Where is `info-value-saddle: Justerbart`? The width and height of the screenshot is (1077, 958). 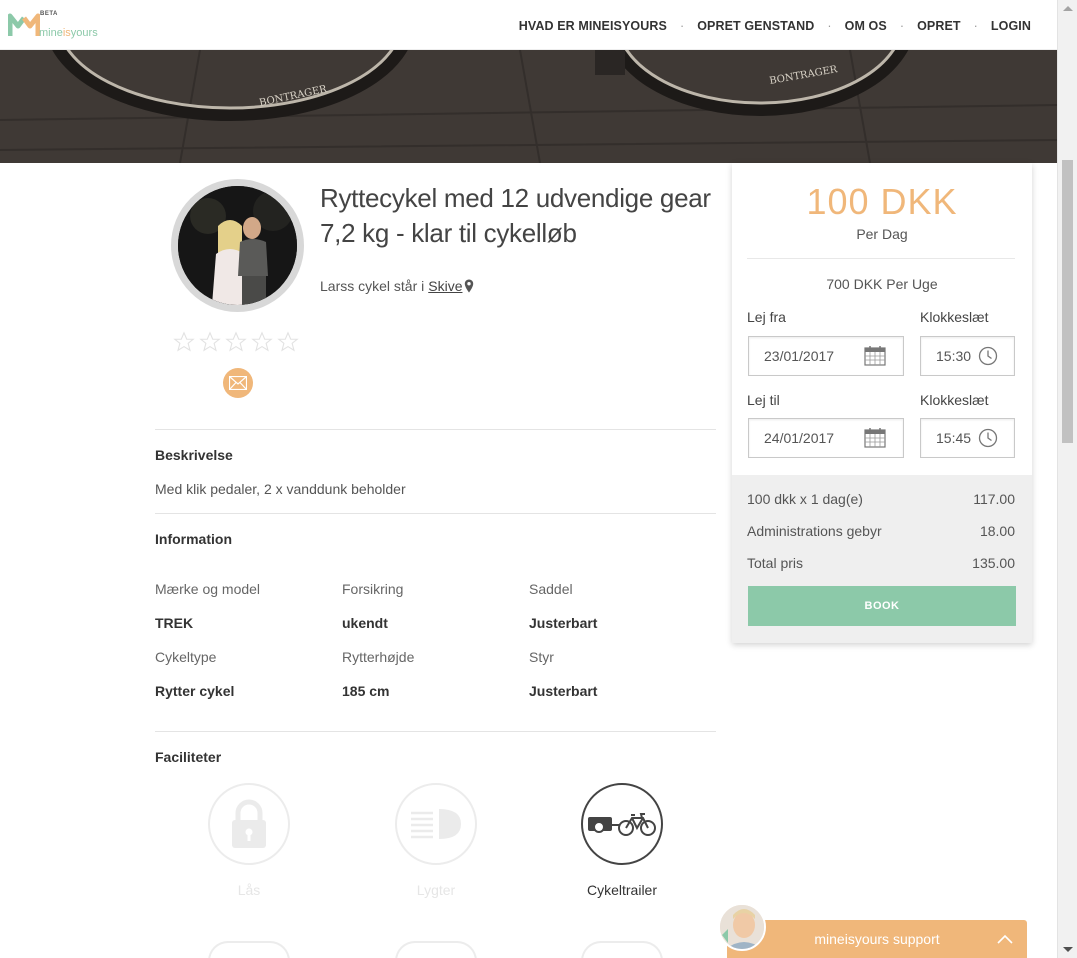
info-value-saddle: Justerbart is located at coordinates (563, 623).